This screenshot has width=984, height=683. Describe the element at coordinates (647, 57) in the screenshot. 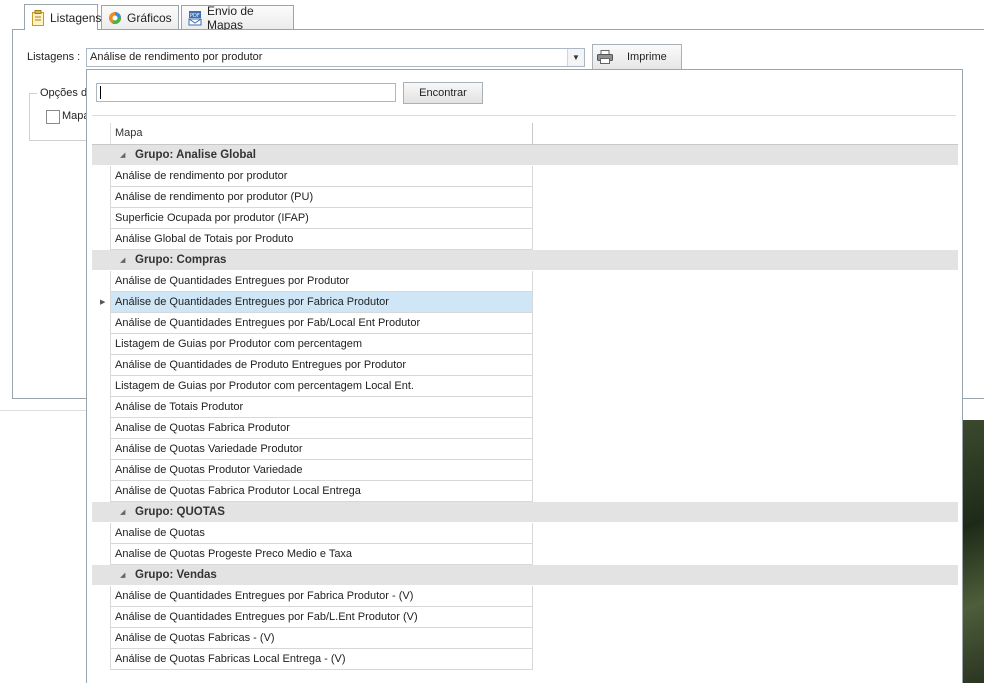

I see `print-label: Imprime` at that location.